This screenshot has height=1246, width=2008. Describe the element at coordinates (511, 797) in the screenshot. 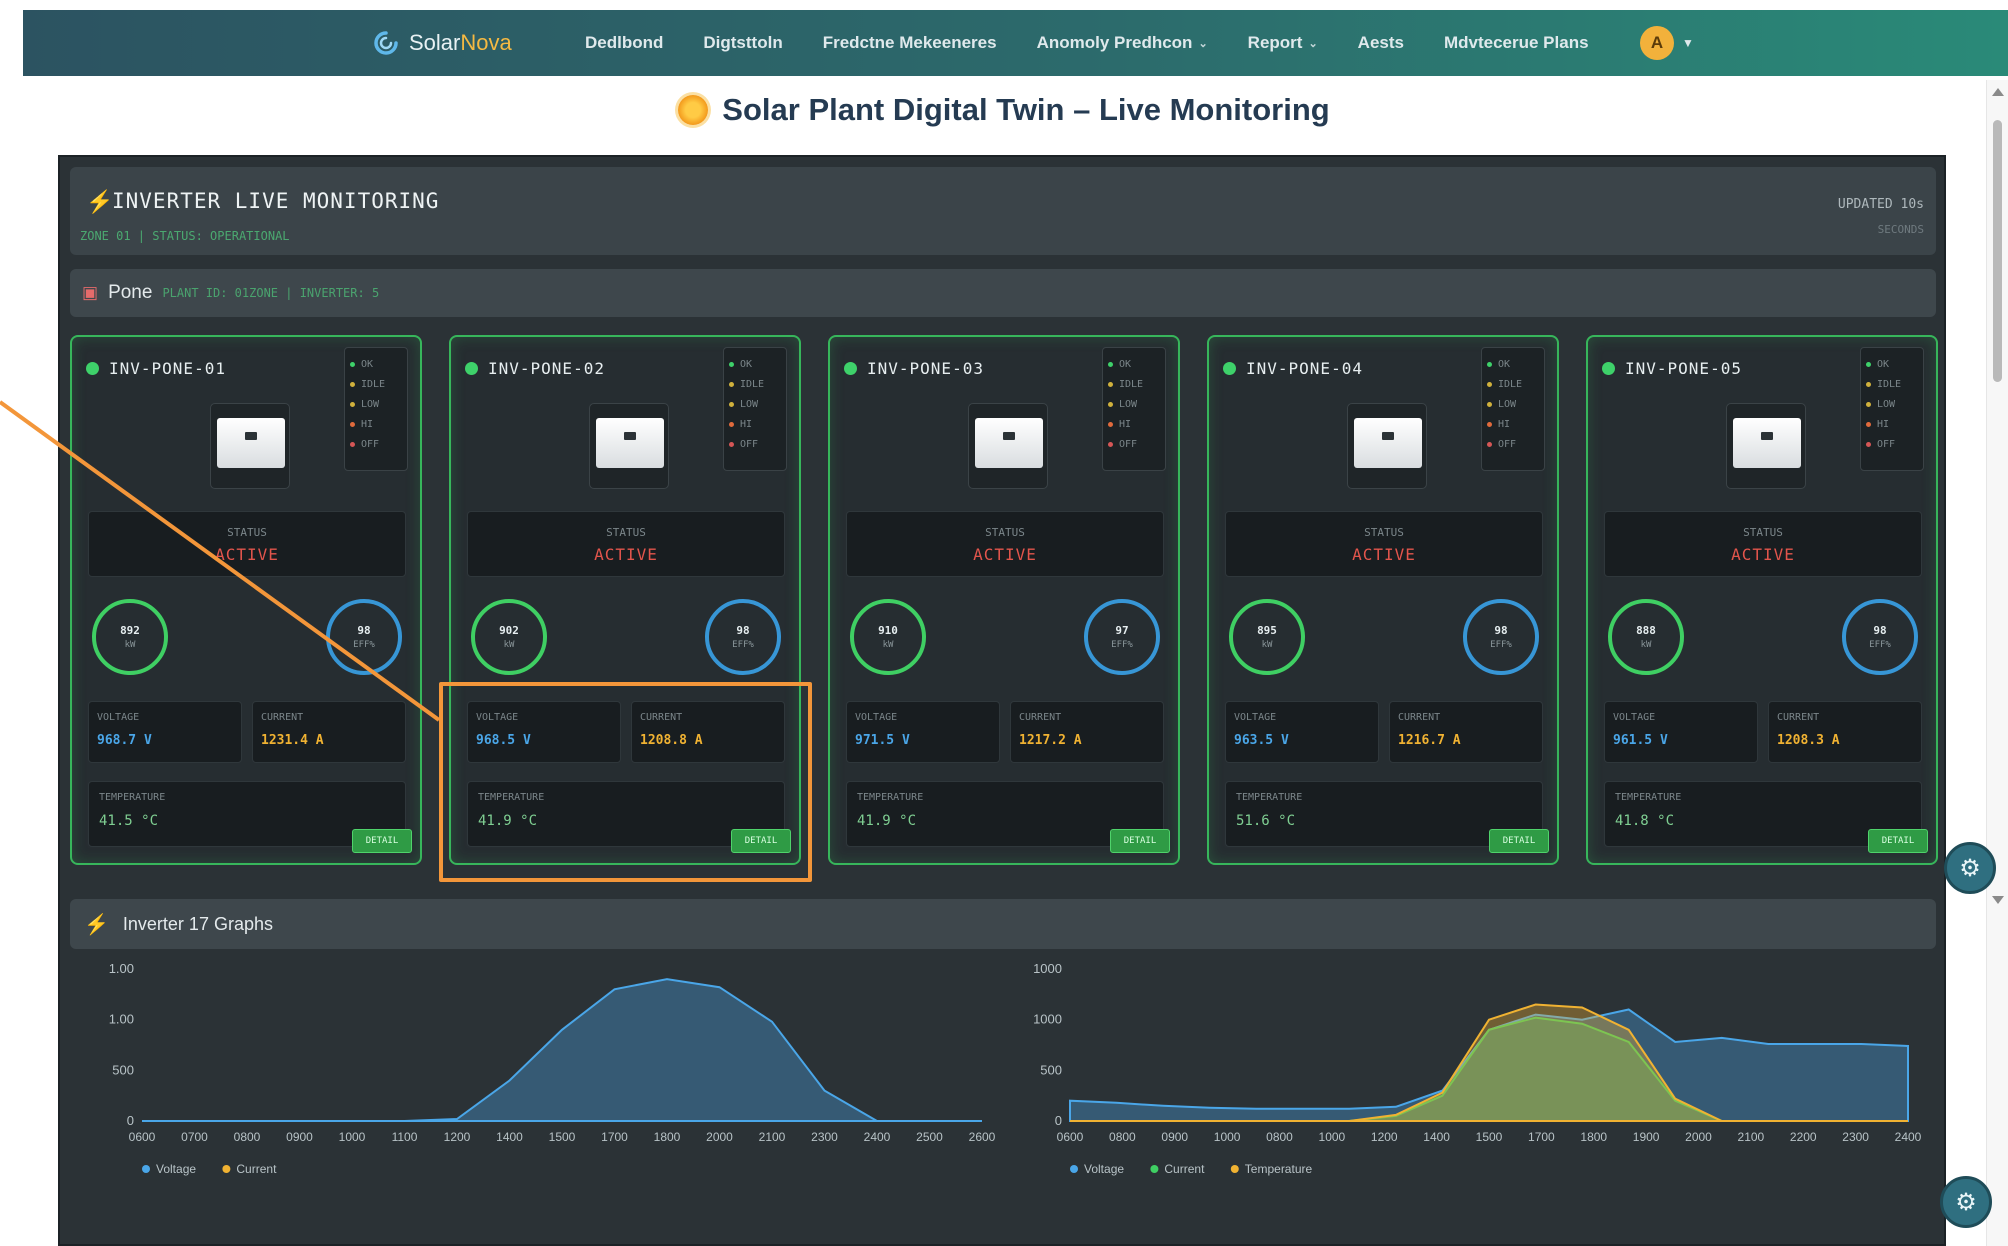

I see `metric-label: TEMPERATURE` at that location.